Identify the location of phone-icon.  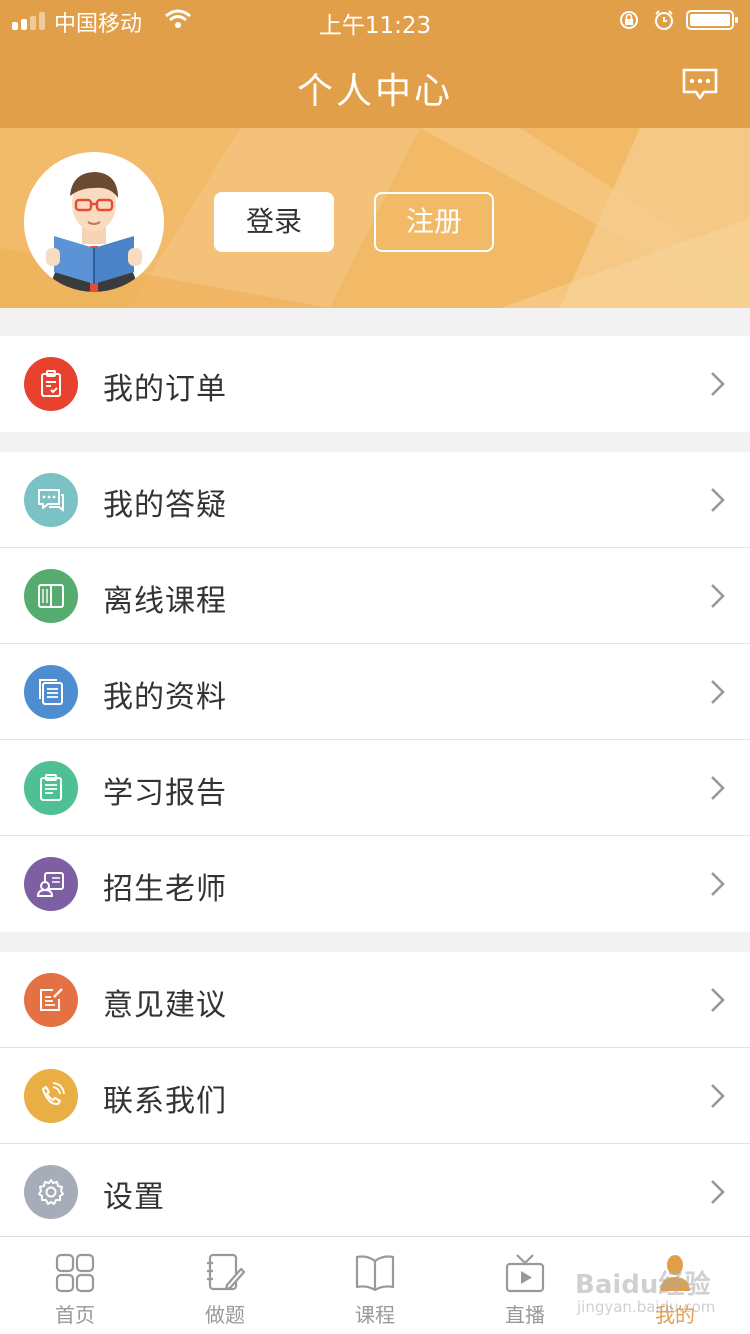
(51, 1096).